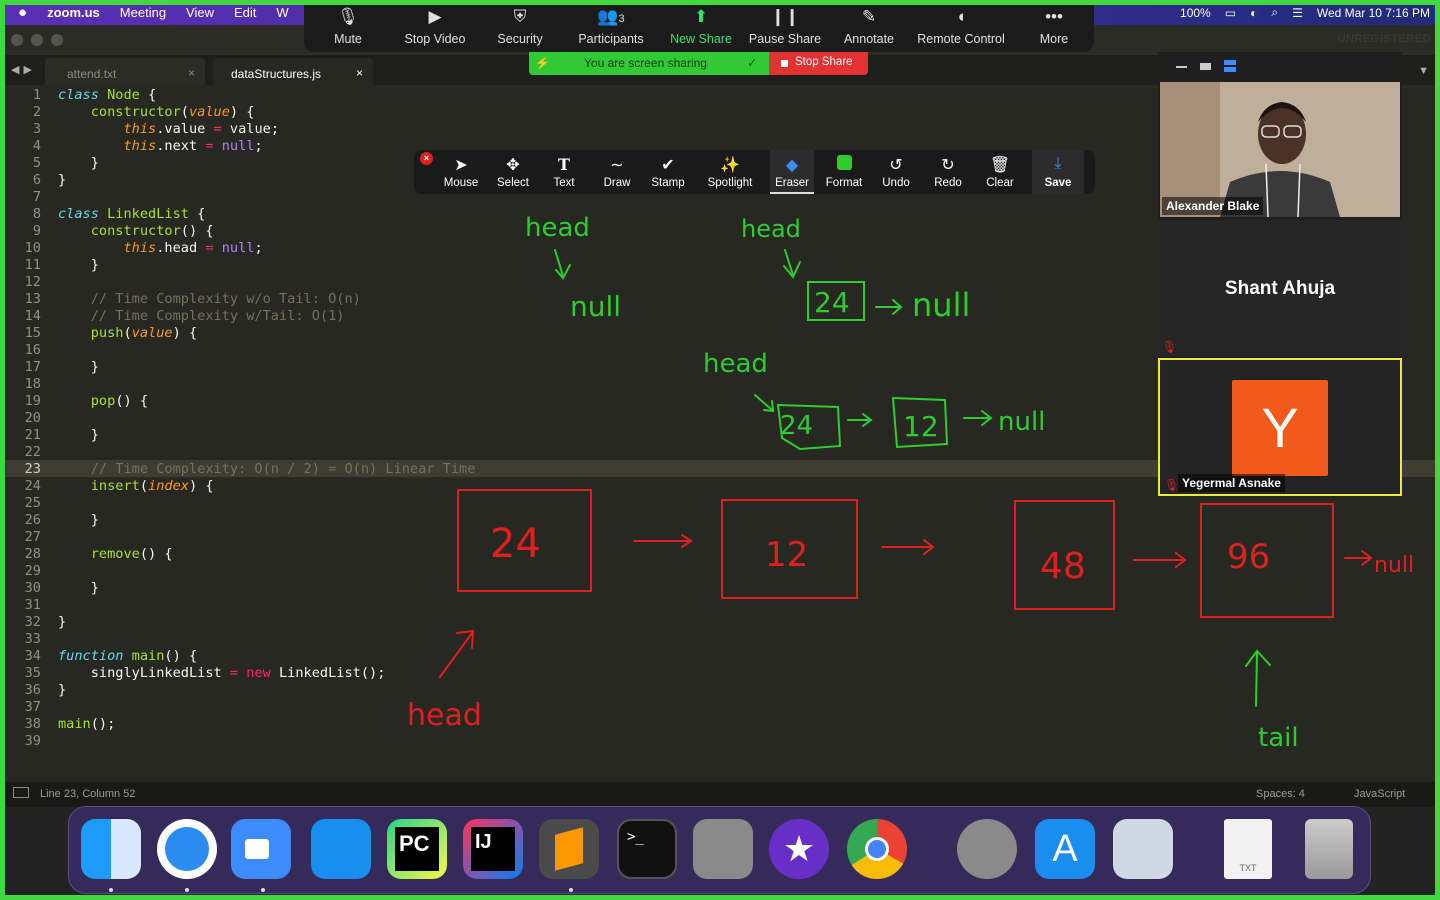 This screenshot has height=900, width=1440. Describe the element at coordinates (125, 71) in the screenshot. I see `tab-attend-txt: attend.txt ×` at that location.